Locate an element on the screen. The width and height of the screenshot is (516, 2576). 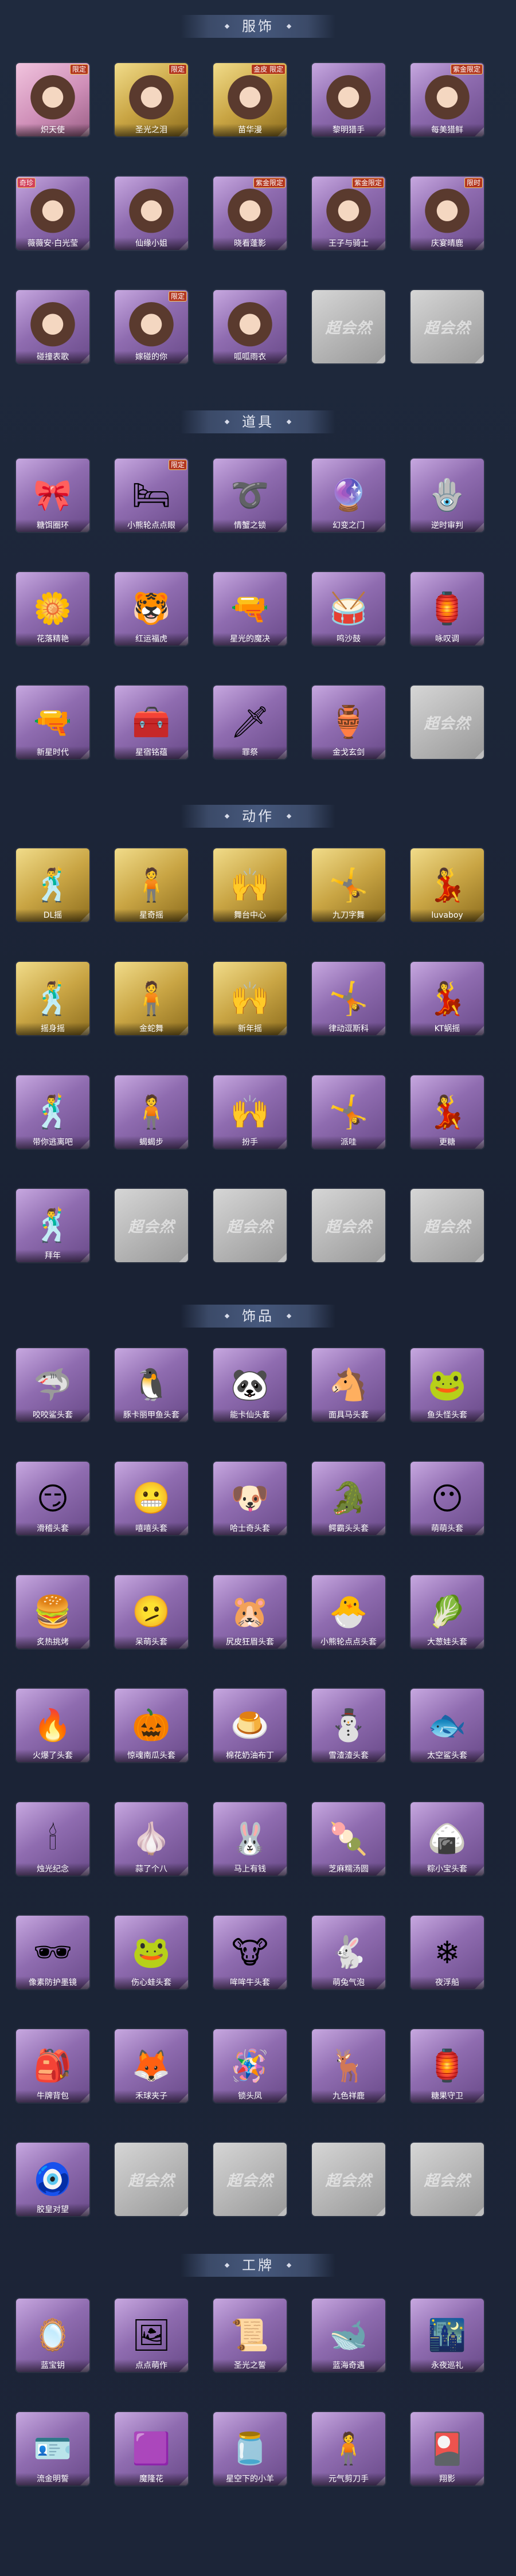
item-tile: 🔫 新星时代 is located at coordinates (52, 722).